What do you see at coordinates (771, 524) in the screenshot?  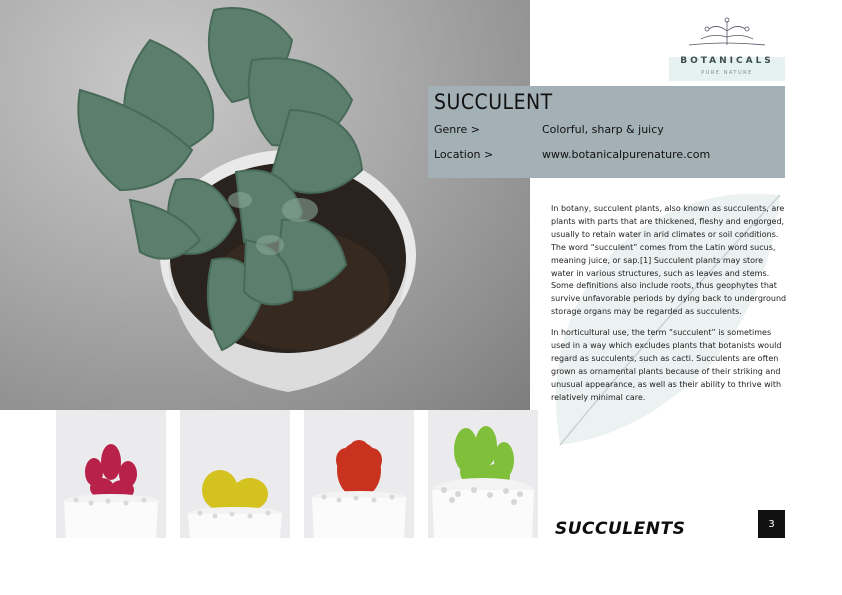 I see `page-number: 3` at bounding box center [771, 524].